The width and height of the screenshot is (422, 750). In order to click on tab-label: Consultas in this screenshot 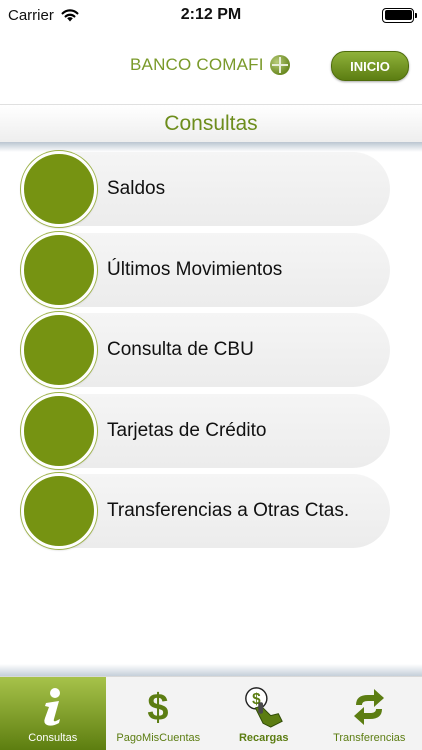, I will do `click(53, 738)`.